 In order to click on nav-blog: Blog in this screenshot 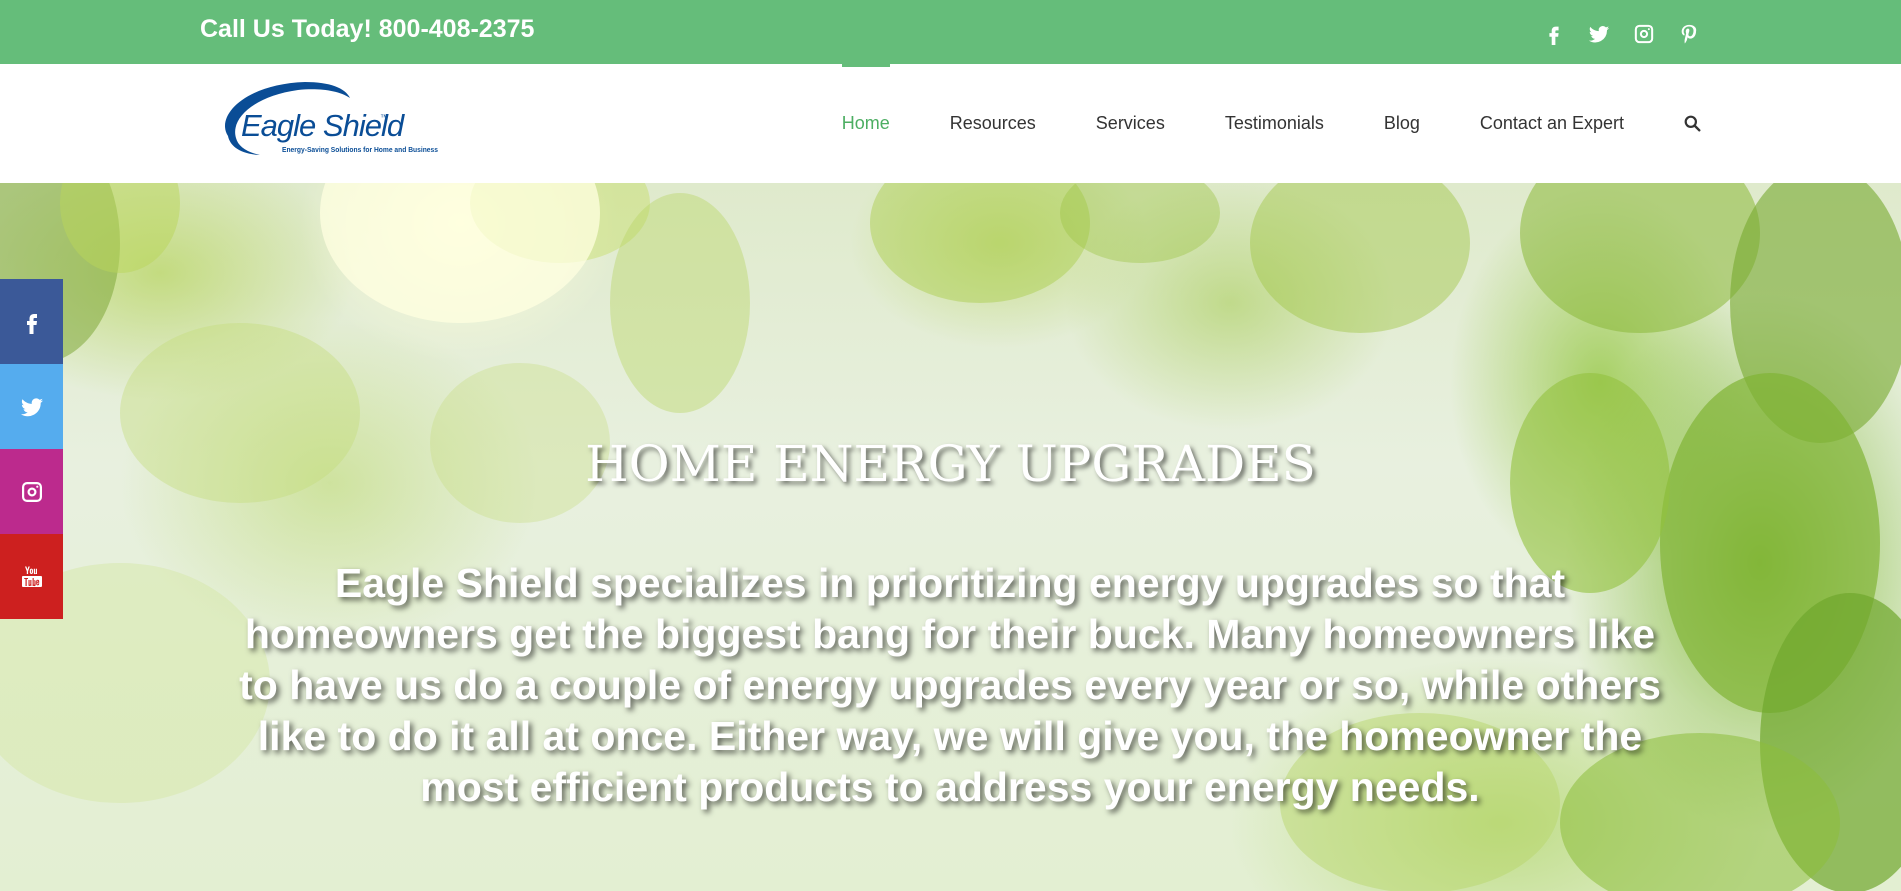, I will do `click(1402, 123)`.